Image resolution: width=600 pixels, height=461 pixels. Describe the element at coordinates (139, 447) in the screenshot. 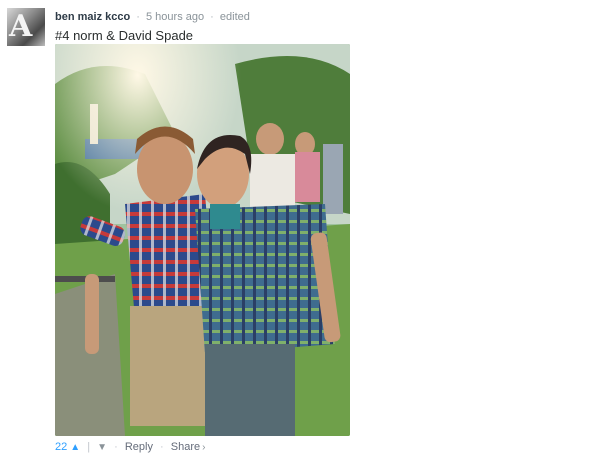

I see `reply-button: Reply` at that location.